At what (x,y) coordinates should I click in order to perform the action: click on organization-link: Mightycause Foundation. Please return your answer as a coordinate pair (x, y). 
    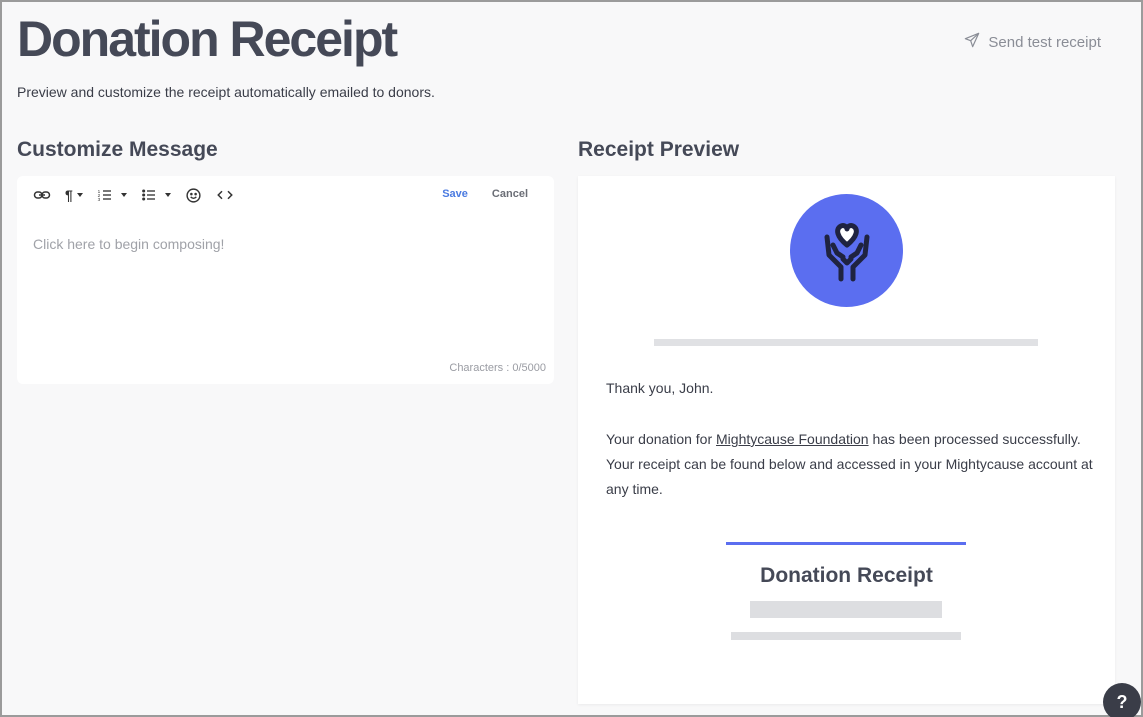
    Looking at the image, I should click on (792, 439).